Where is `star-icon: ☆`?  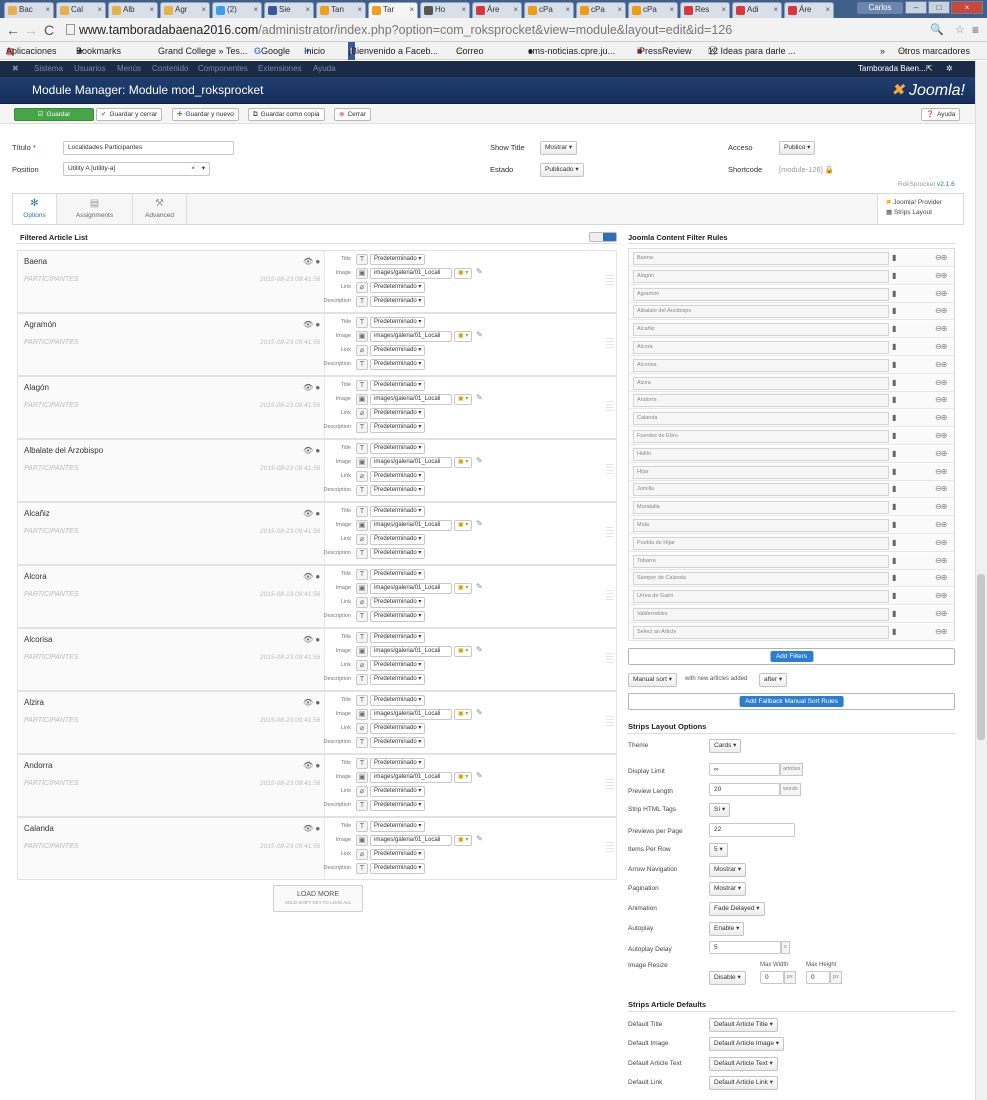 star-icon: ☆ is located at coordinates (960, 30).